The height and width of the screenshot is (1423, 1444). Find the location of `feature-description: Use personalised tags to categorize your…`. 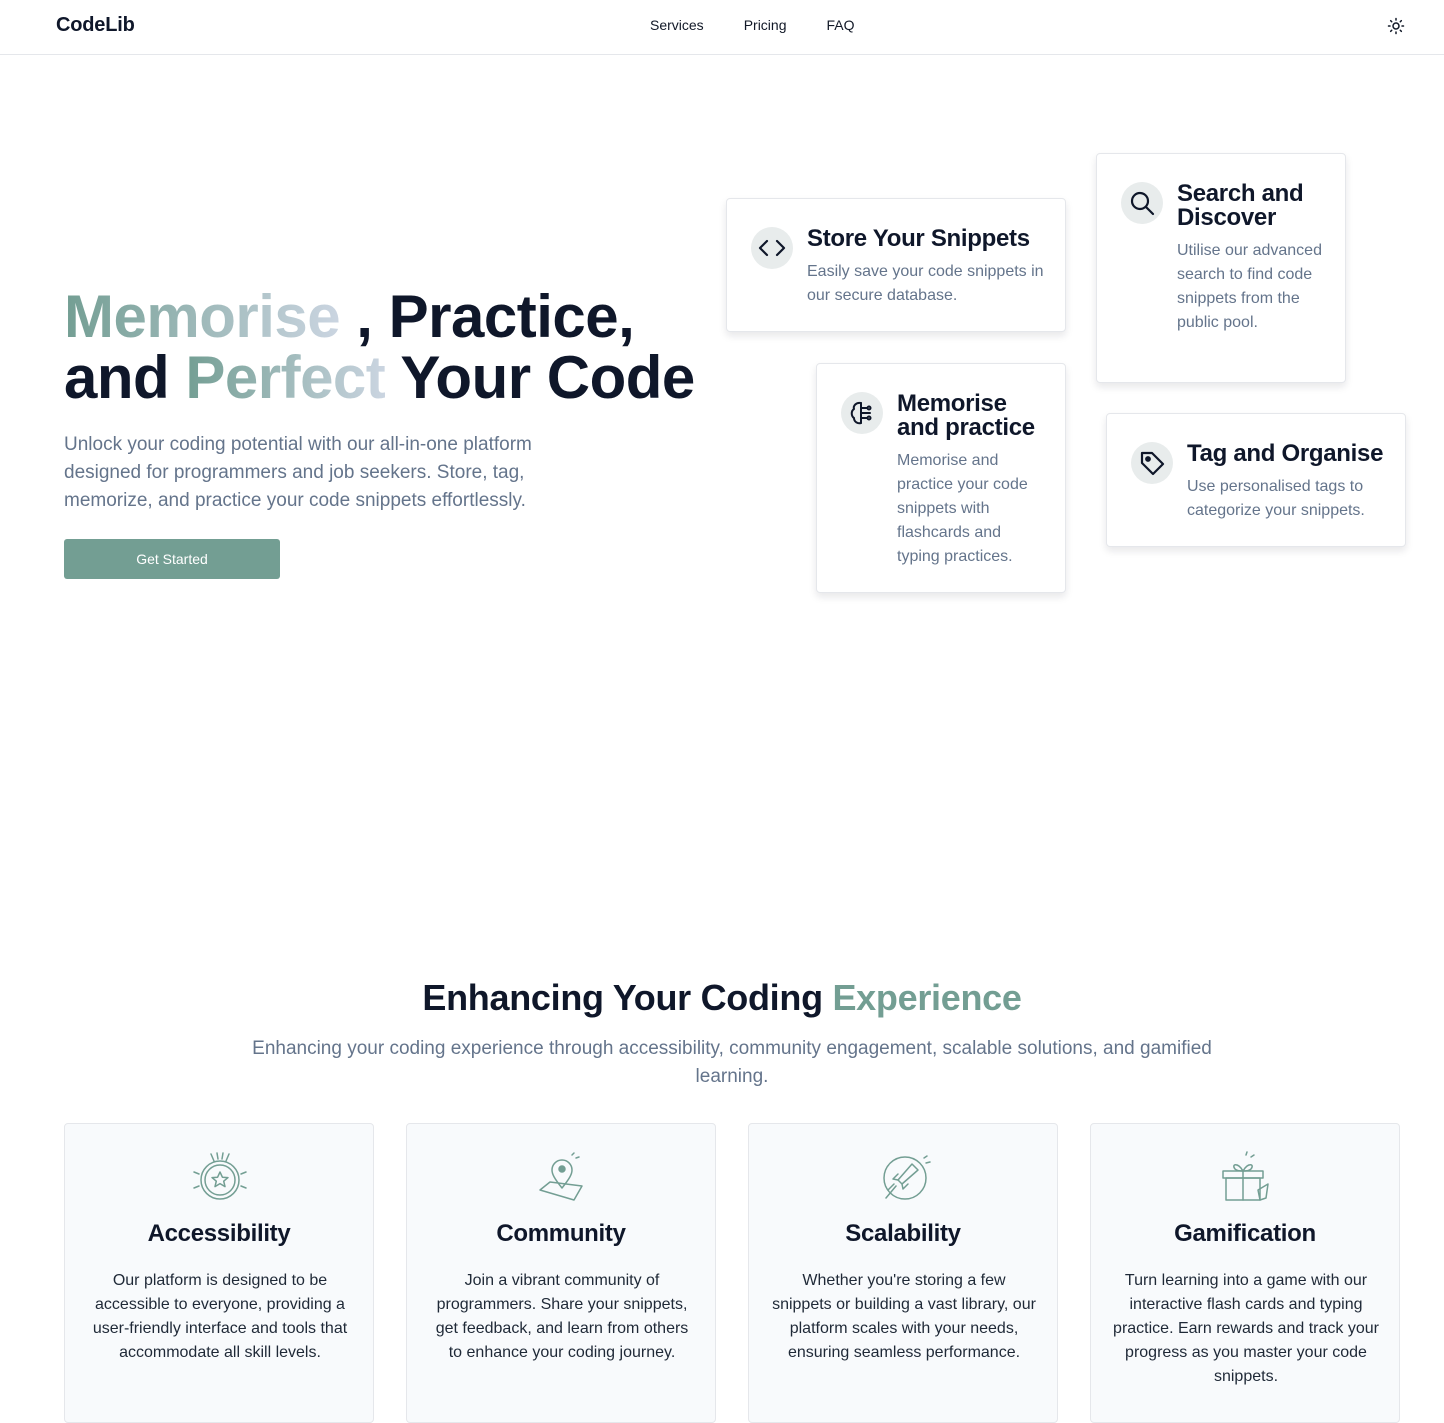

feature-description: Use personalised tags to categorize your… is located at coordinates (1276, 498).